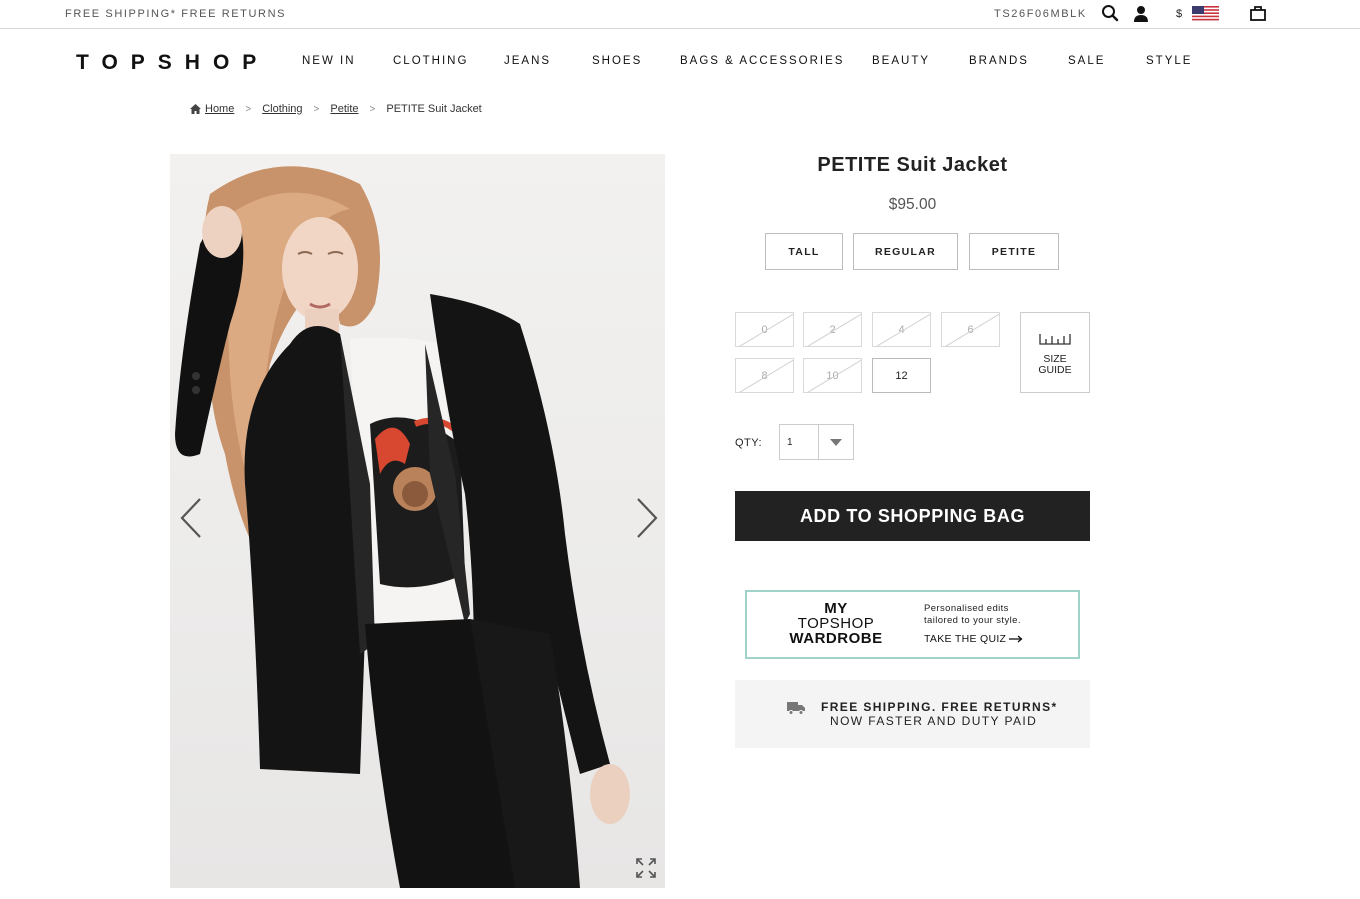  Describe the element at coordinates (1179, 13) in the screenshot. I see `currency-symbol: $` at that location.